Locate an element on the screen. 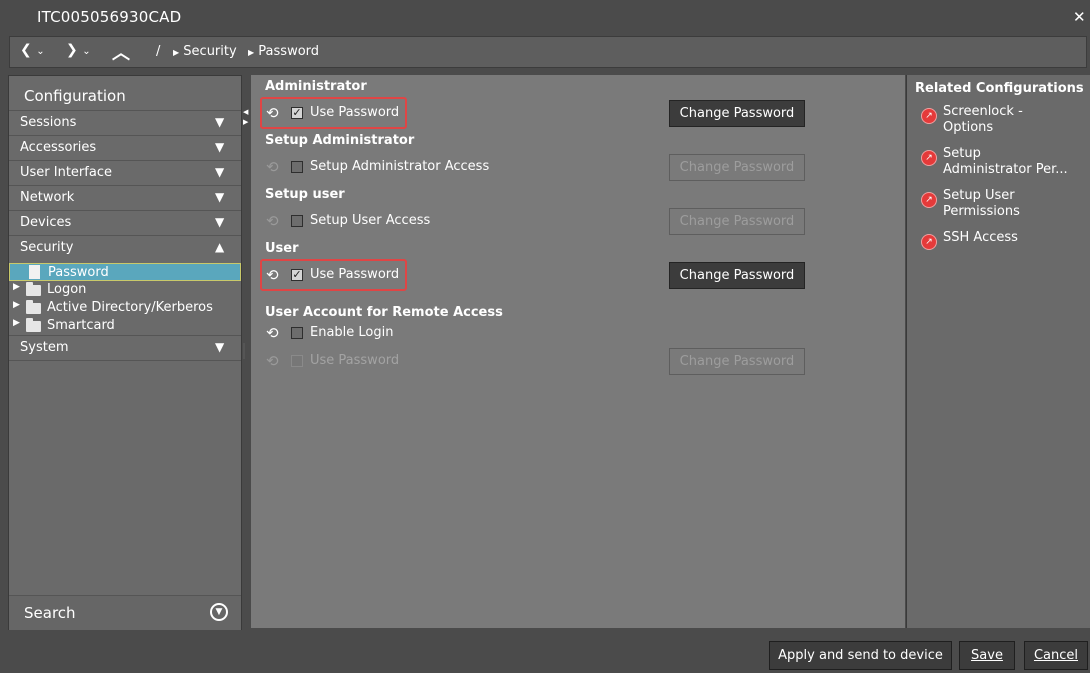  administrator-use-password-checkbox: ✓ is located at coordinates (297, 113).